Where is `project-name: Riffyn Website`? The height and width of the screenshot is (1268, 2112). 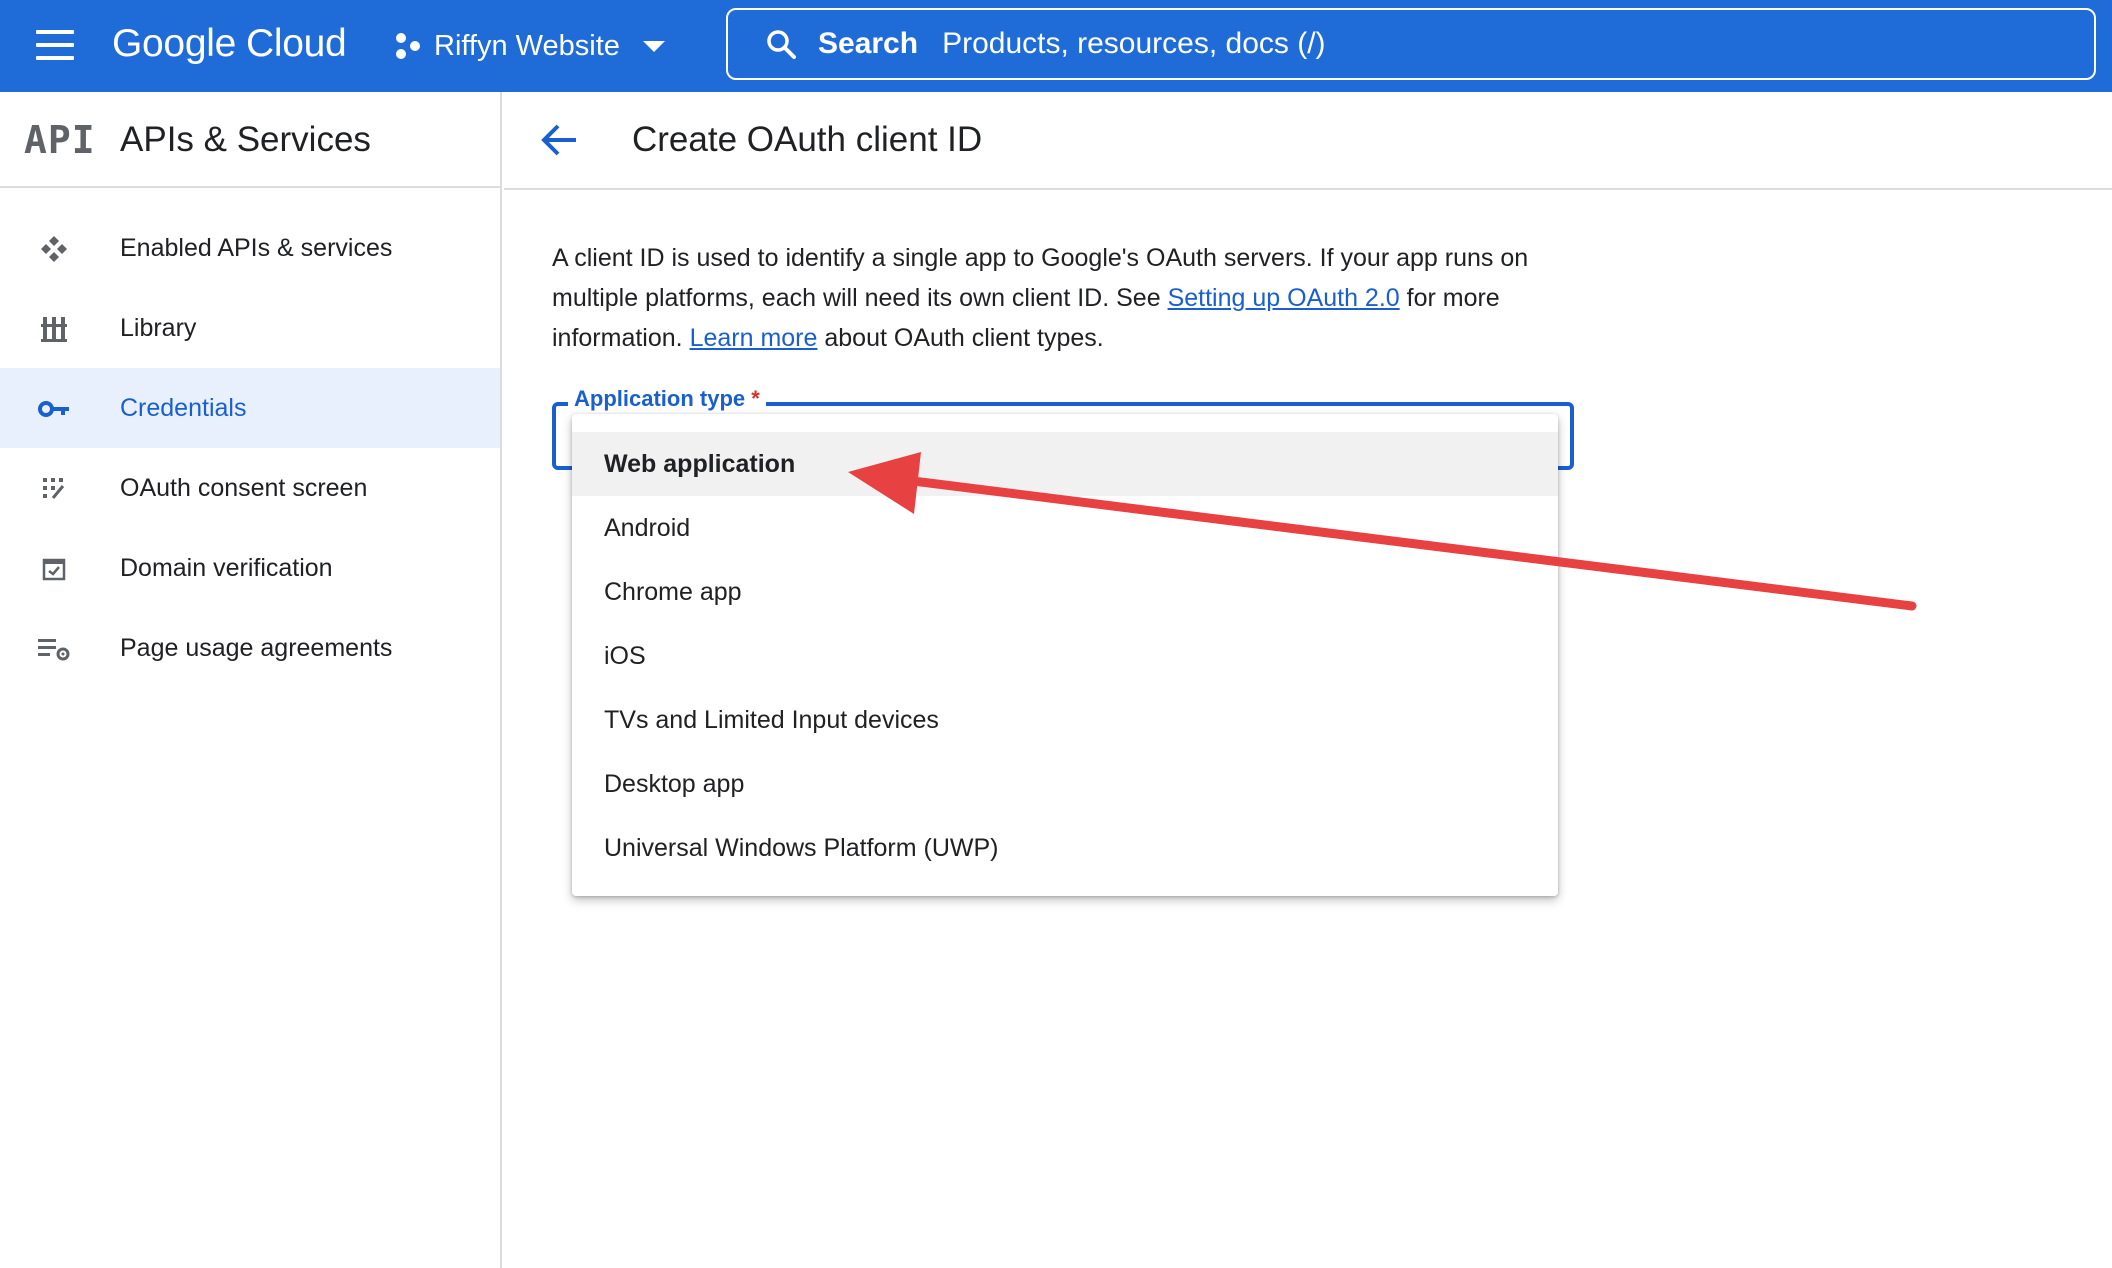 project-name: Riffyn Website is located at coordinates (527, 45).